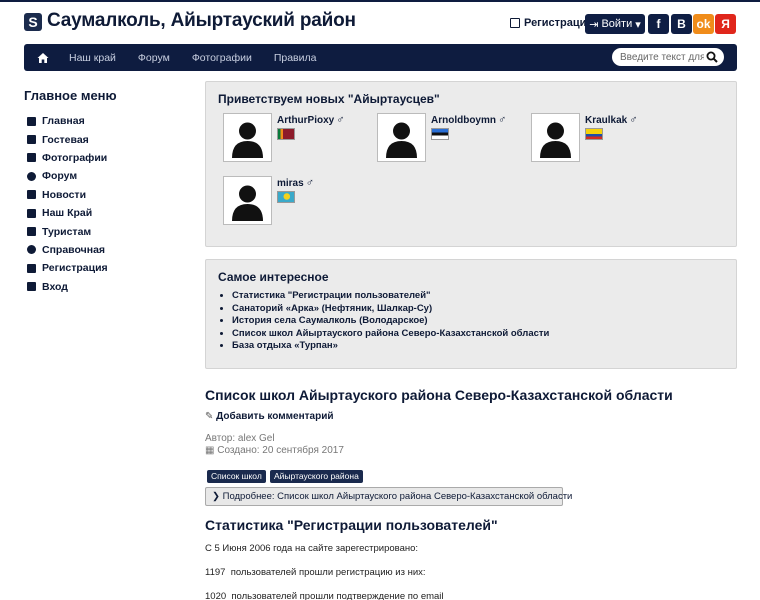 The height and width of the screenshot is (600, 760). What do you see at coordinates (67, 231) in the screenshot?
I see `sidebar-item-tourists: Туристам` at bounding box center [67, 231].